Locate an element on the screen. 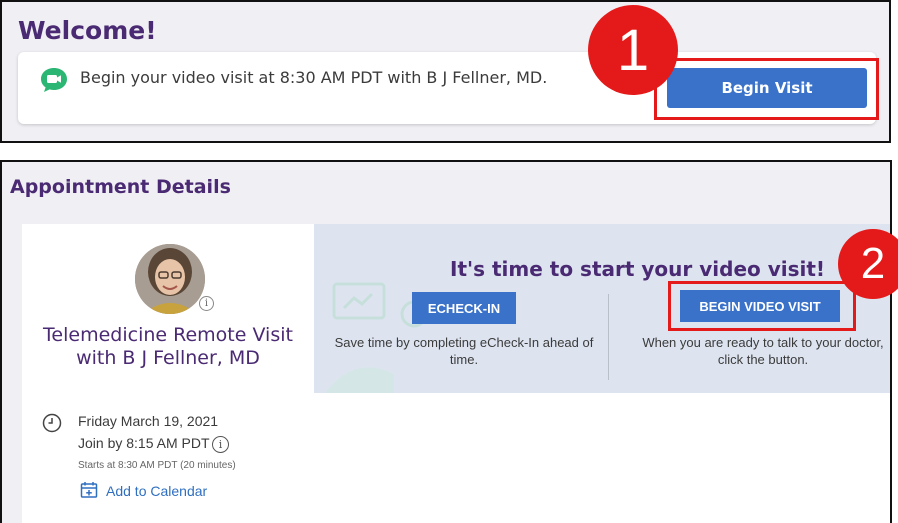  video-chat-icon is located at coordinates (54, 80).